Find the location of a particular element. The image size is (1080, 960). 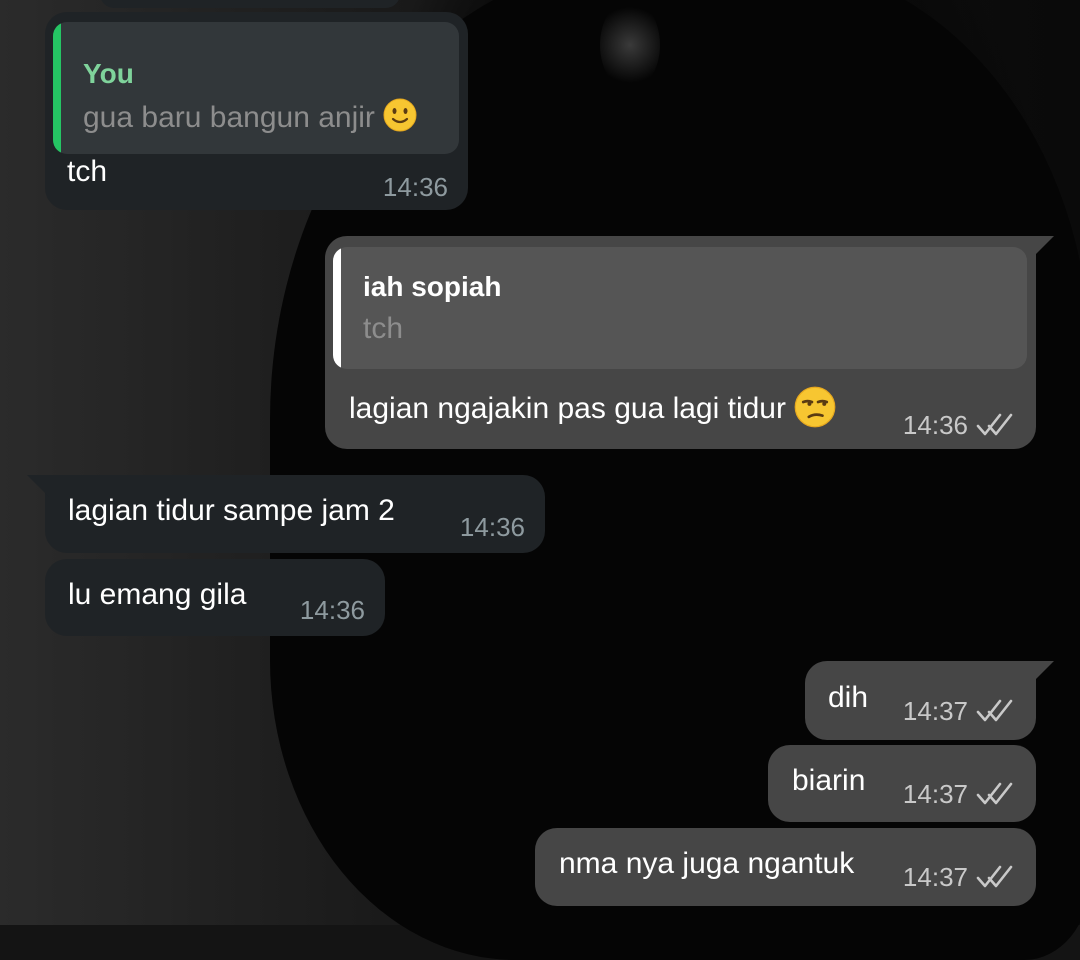

wallpaper-glow is located at coordinates (630, 45).